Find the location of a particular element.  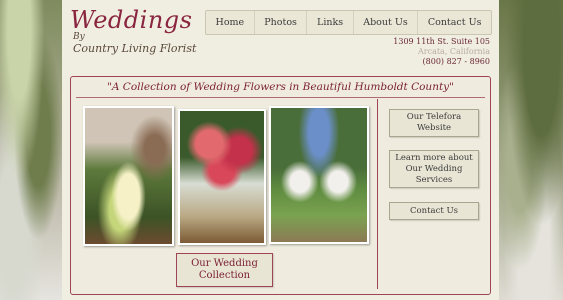

bouquet-photo is located at coordinates (128, 176).